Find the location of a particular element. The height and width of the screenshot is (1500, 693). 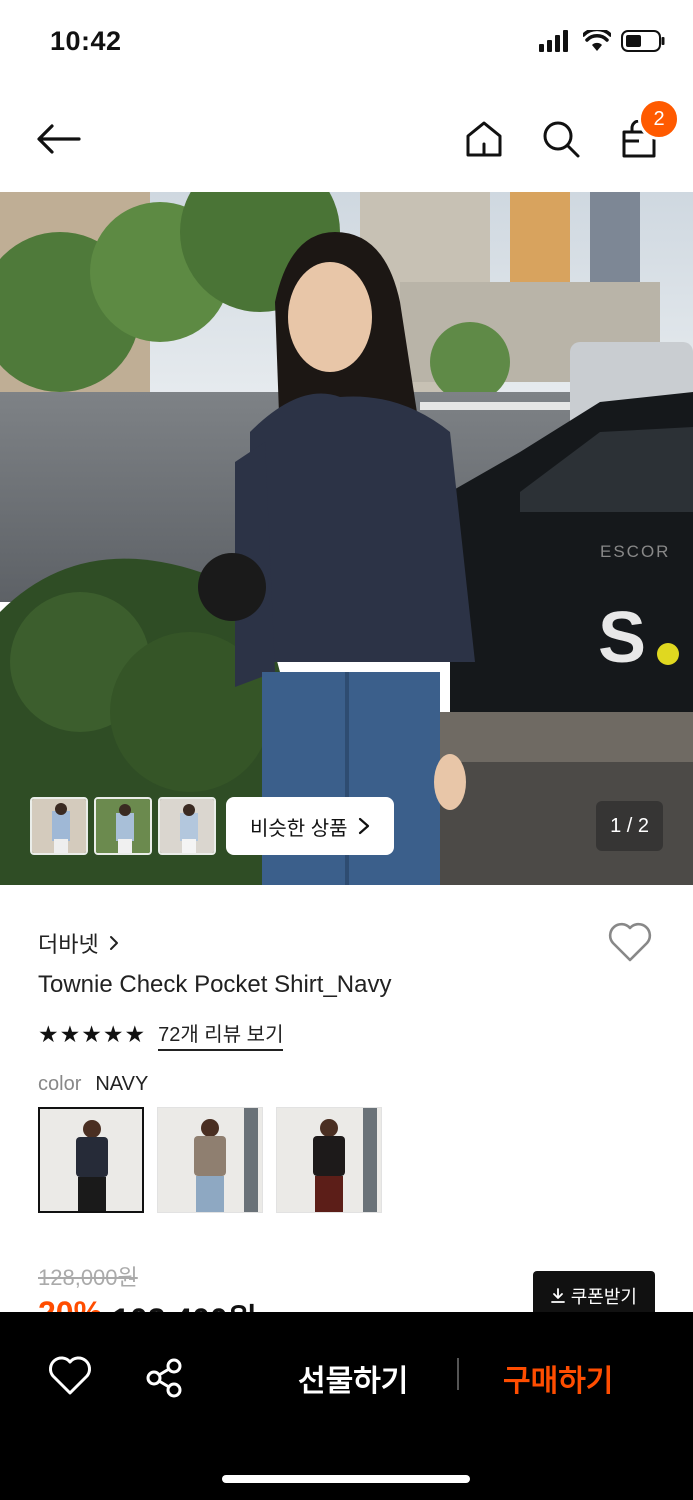

product-title: Townie Check Pocket Shirt_Navy is located at coordinates (215, 984).